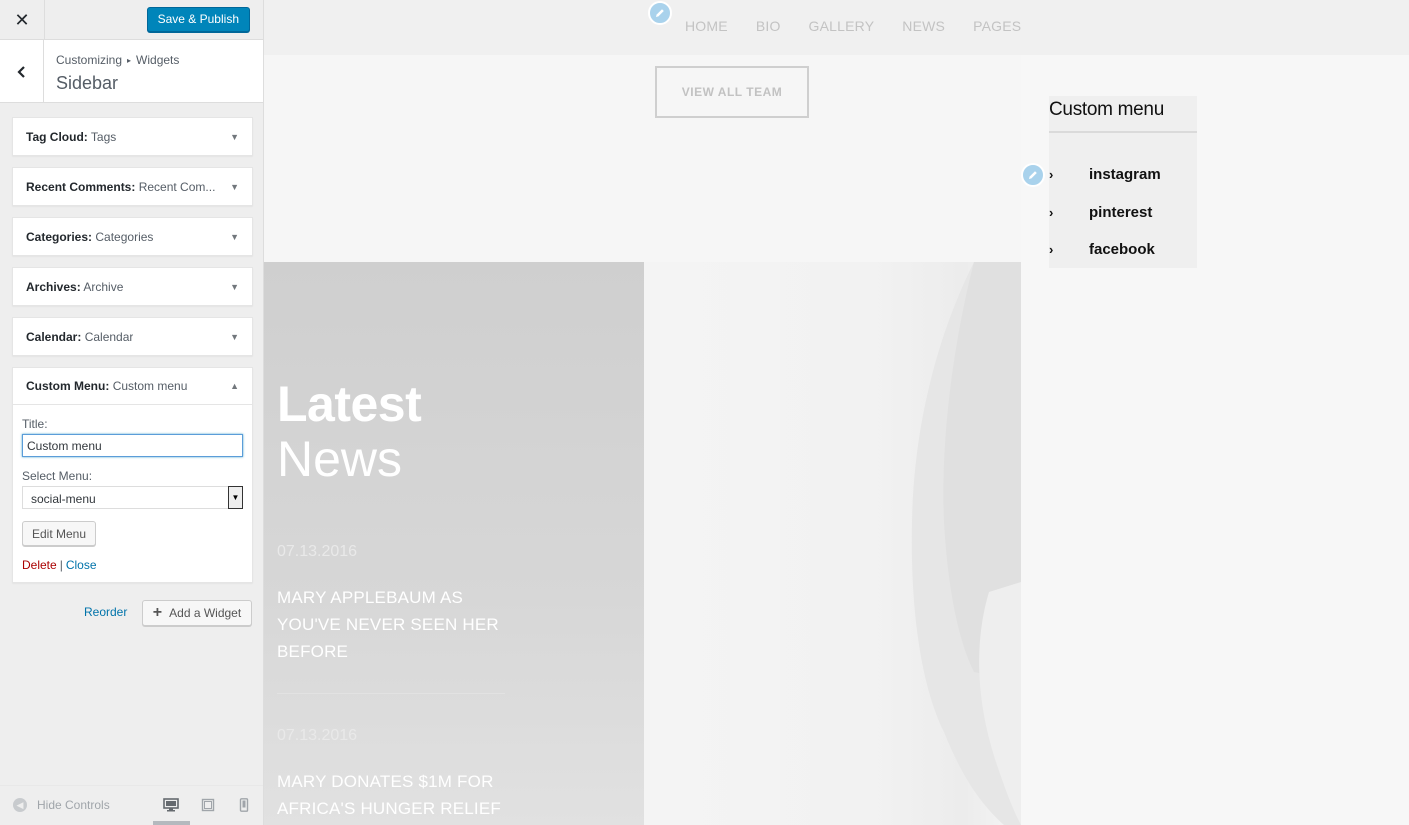  I want to click on widget-title: Tags, so click(103, 136).